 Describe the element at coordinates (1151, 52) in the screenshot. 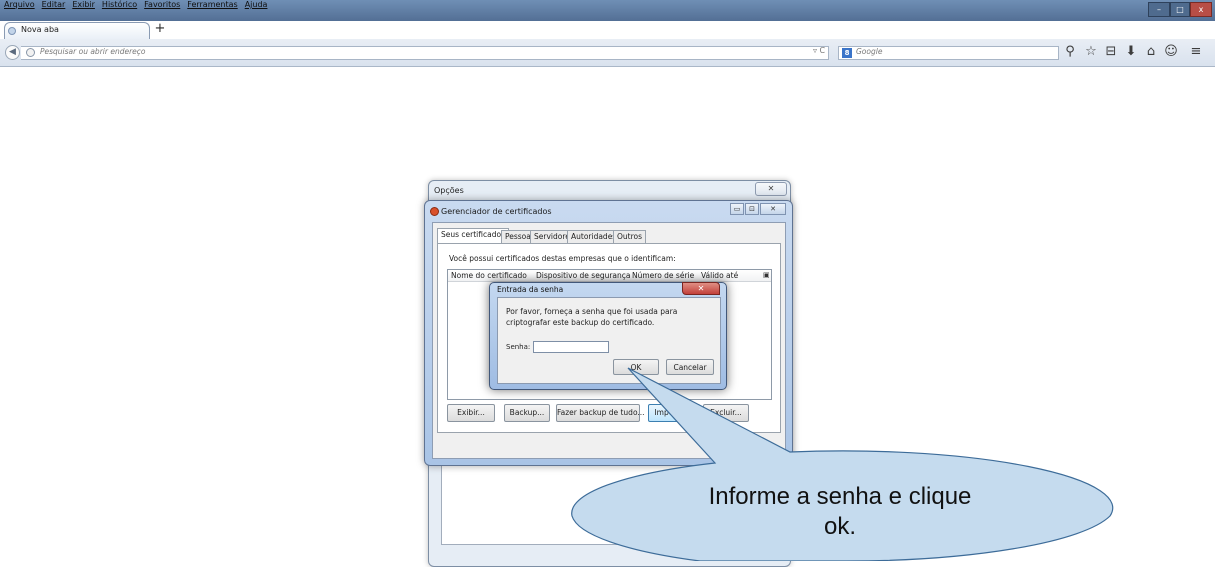

I see `home-icon: ⌂` at that location.